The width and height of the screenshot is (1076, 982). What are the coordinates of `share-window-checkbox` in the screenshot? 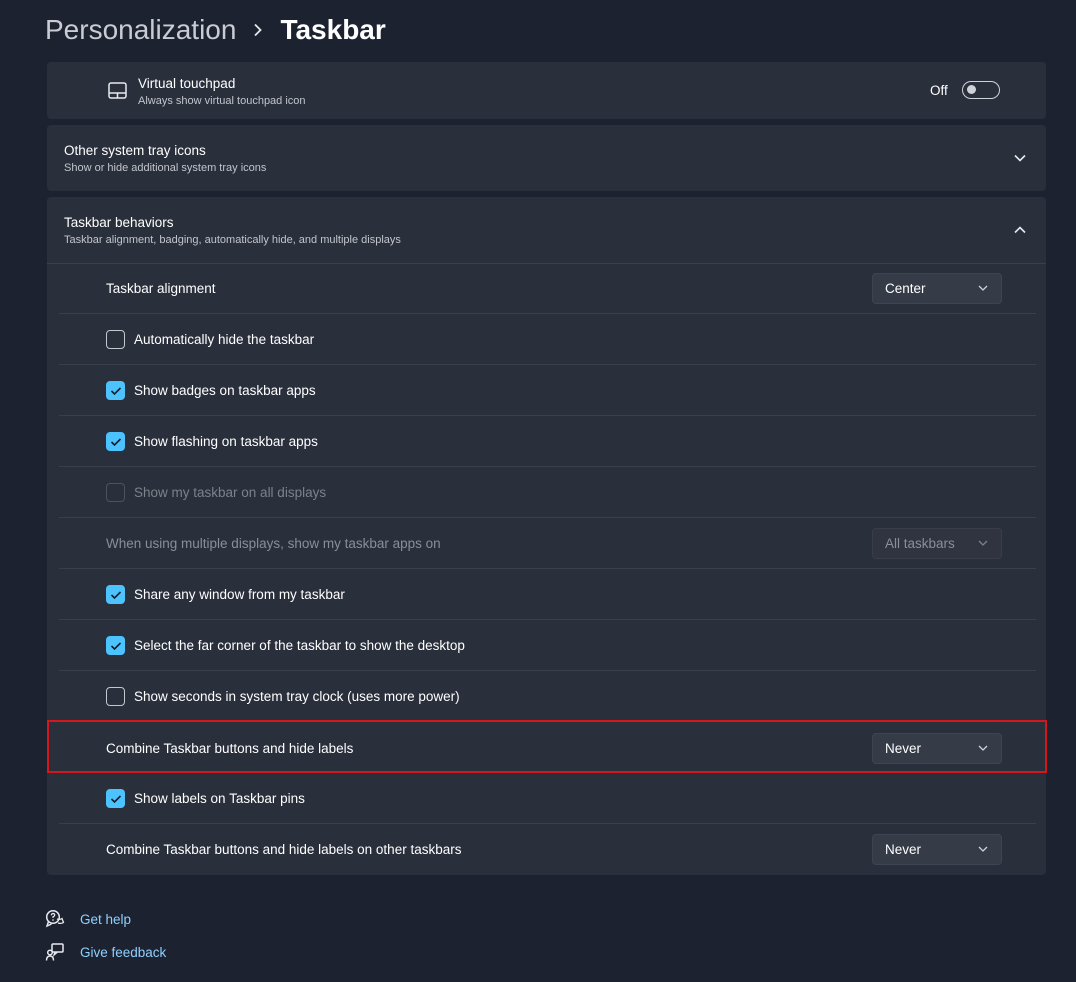 It's located at (115, 594).